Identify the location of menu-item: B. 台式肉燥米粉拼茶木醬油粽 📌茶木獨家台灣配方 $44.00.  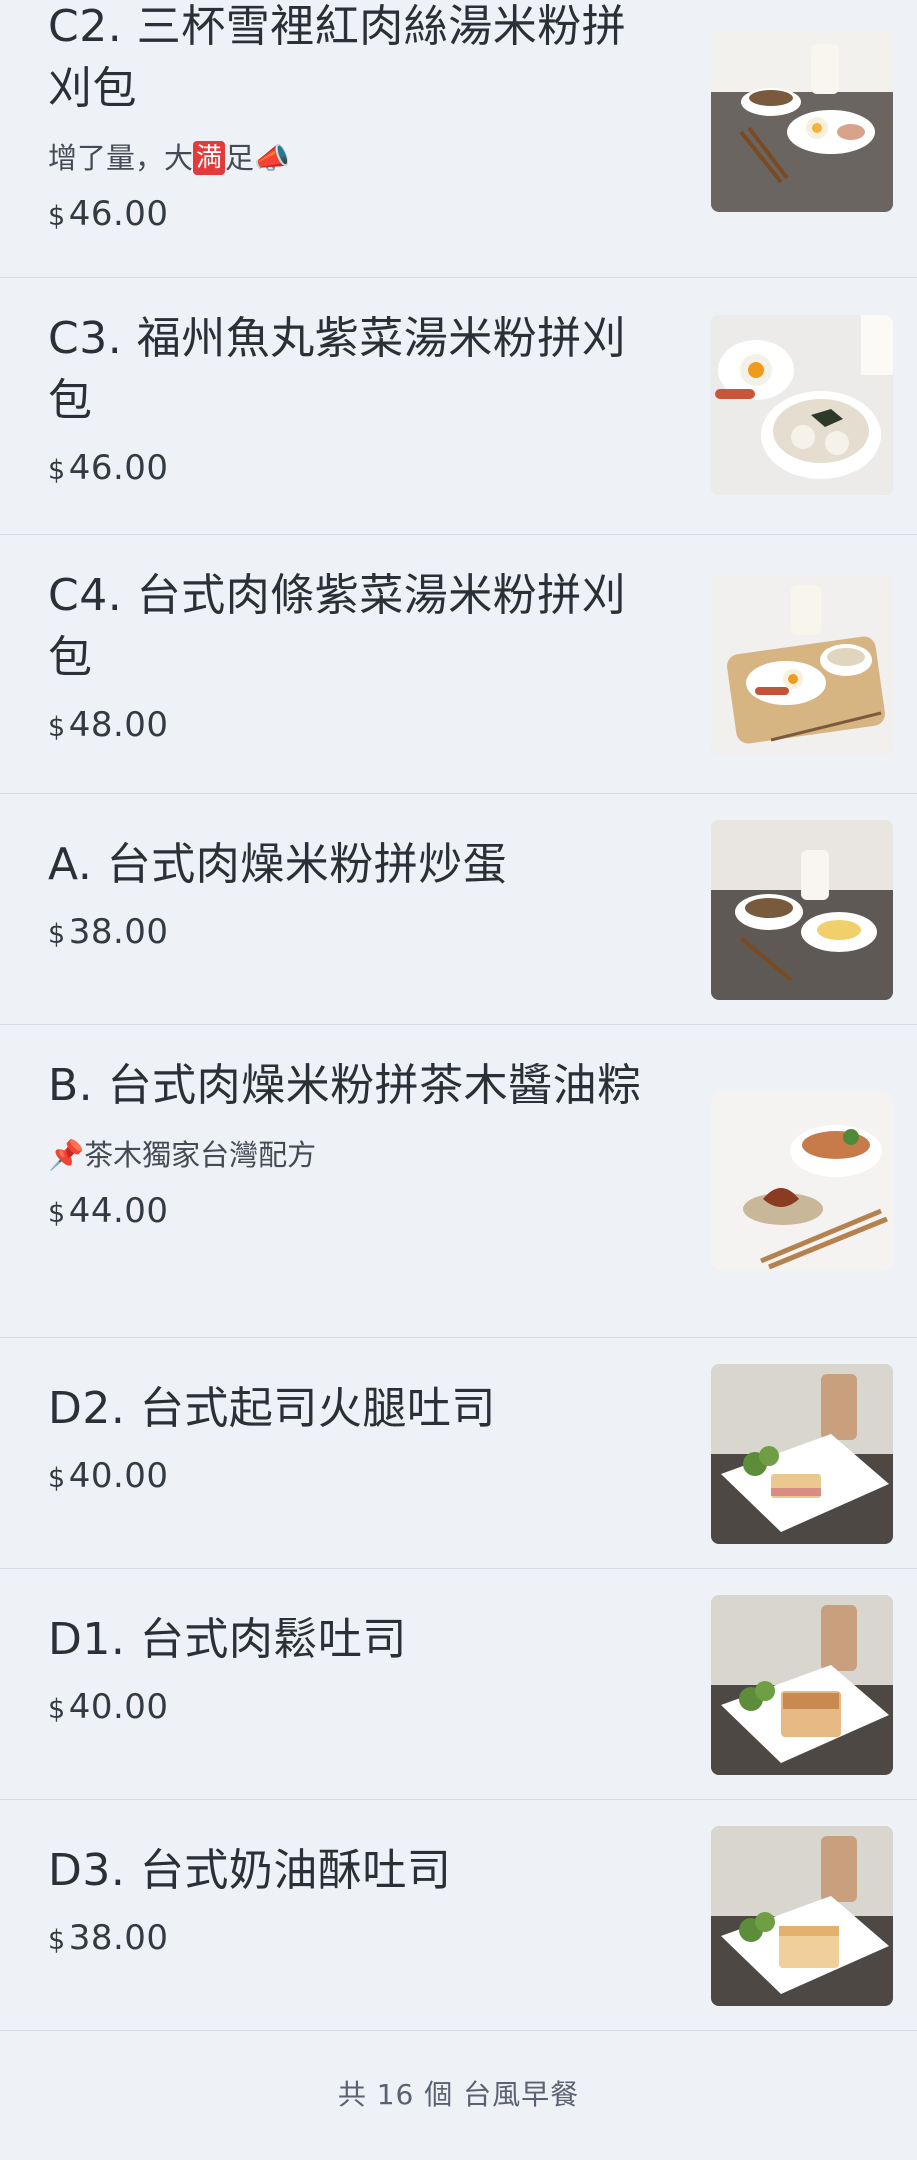
(458, 1181).